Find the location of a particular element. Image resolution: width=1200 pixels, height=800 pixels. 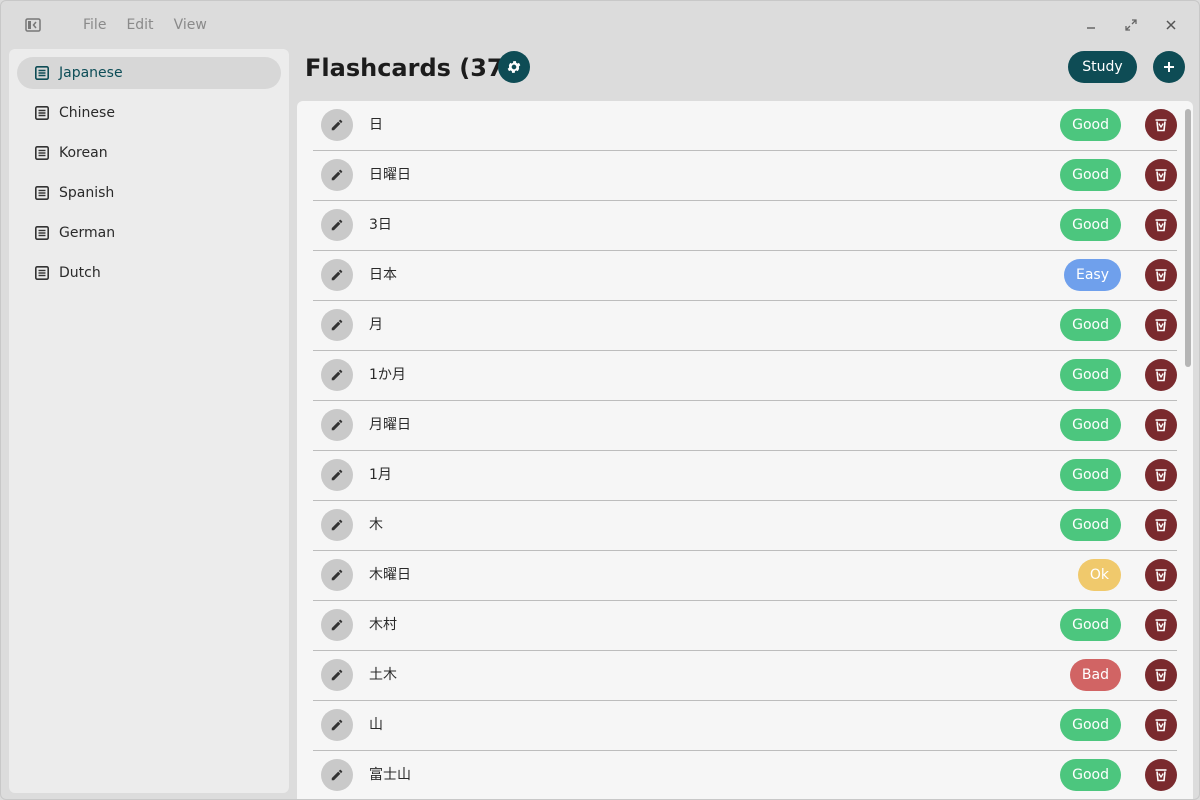

sidebar-item-label: Japanese is located at coordinates (91, 73).